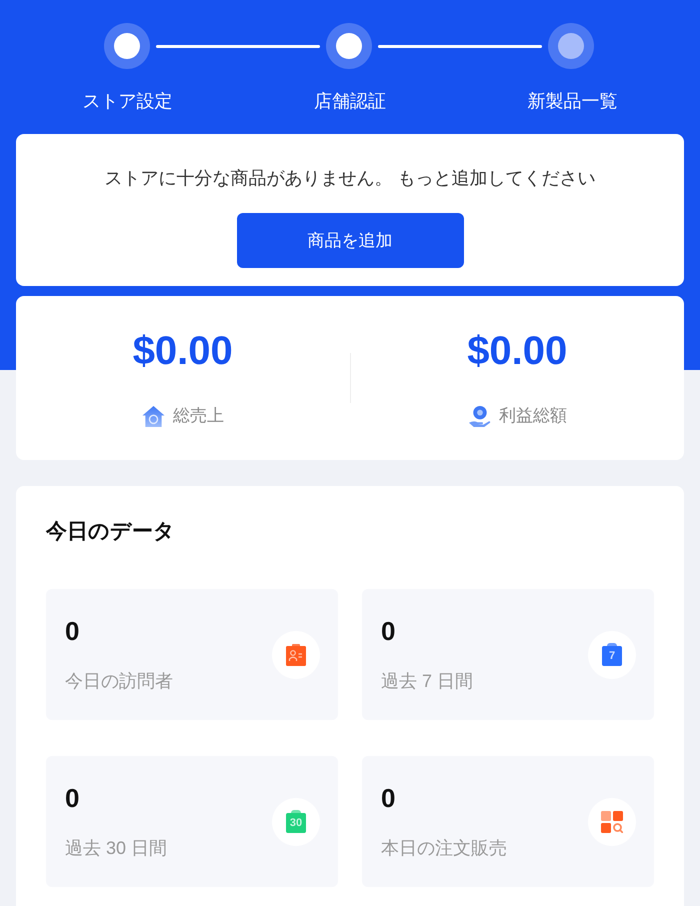  Describe the element at coordinates (444, 848) in the screenshot. I see `stat-label: 本日の注文販売` at that location.